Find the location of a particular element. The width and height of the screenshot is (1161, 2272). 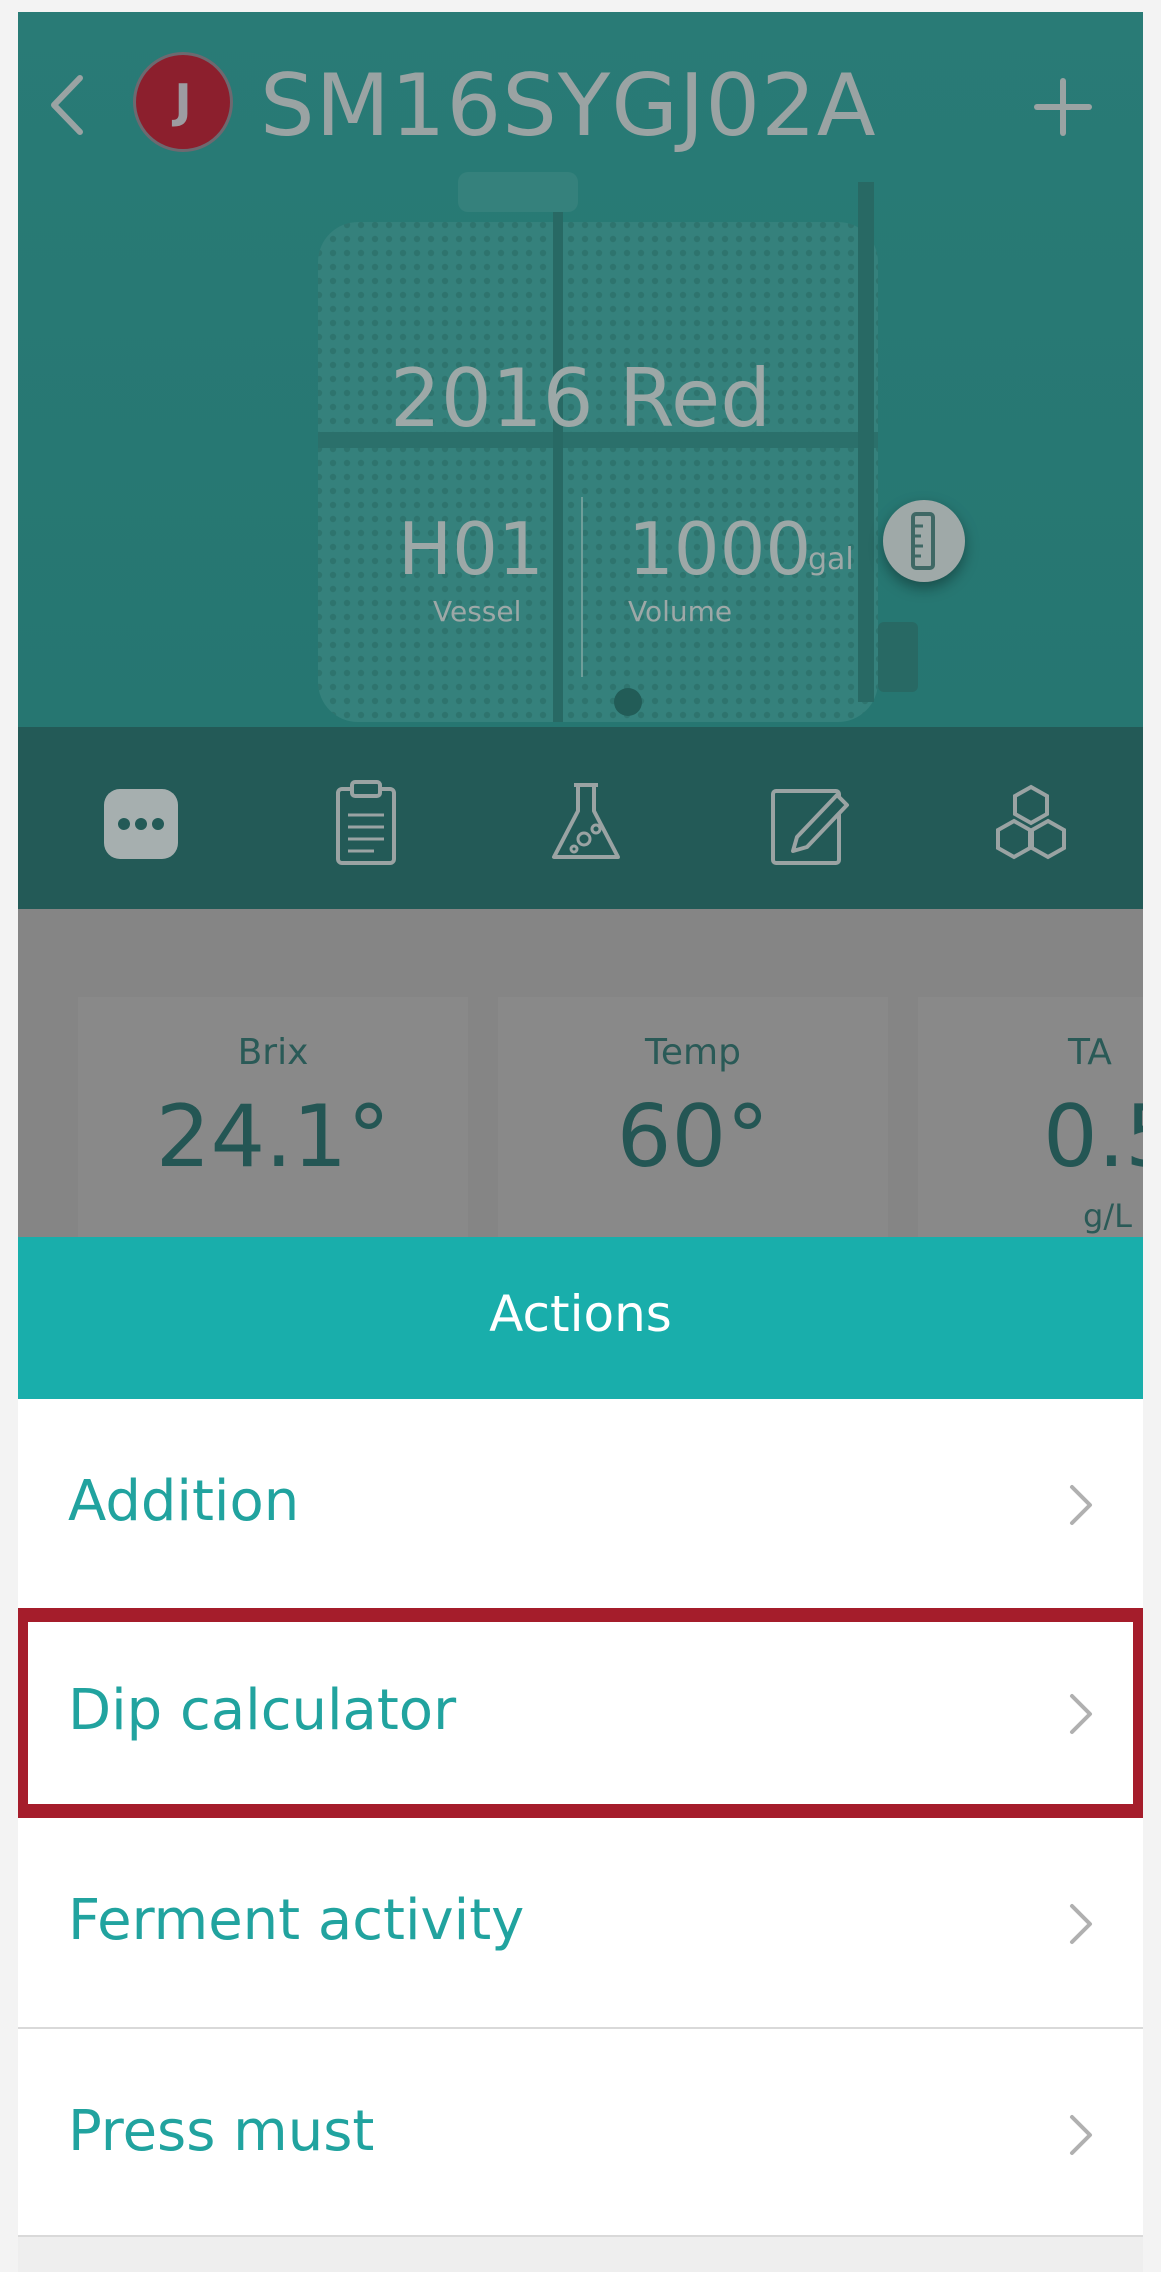

actions-title: Actions is located at coordinates (580, 1314).